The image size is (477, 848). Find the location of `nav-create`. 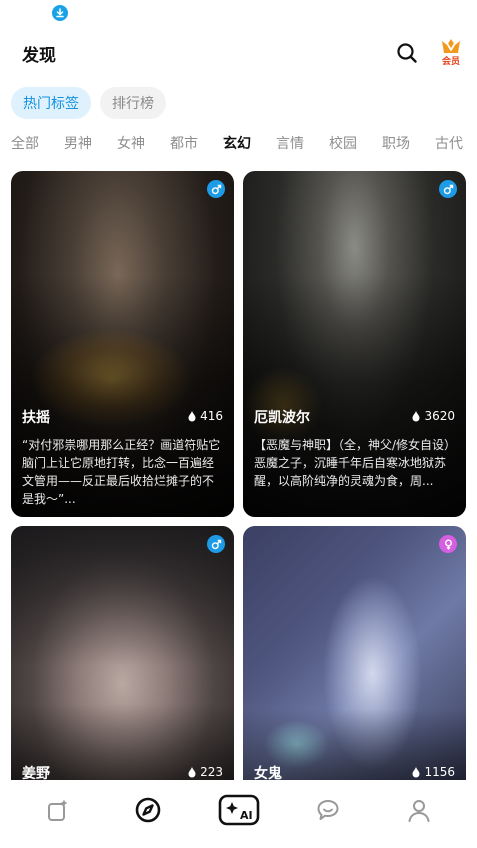

nav-create is located at coordinates (58, 810).